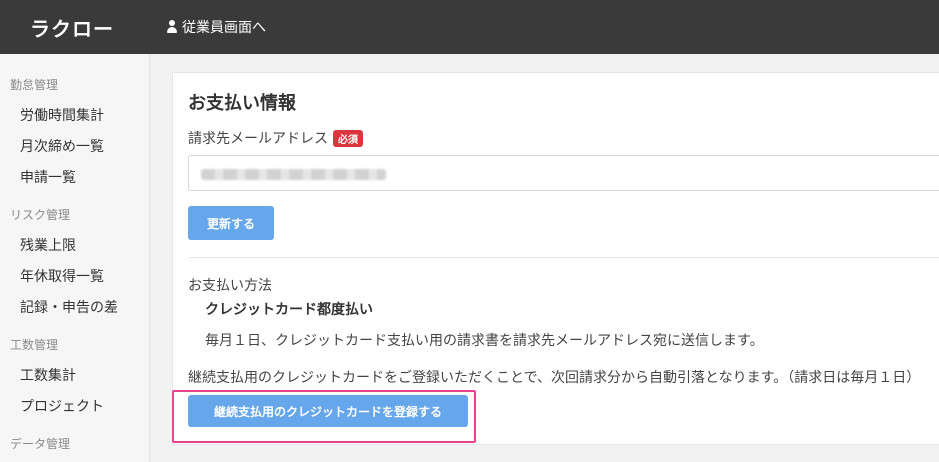  I want to click on payment-method-value: クレジットカード都度払い, so click(289, 310).